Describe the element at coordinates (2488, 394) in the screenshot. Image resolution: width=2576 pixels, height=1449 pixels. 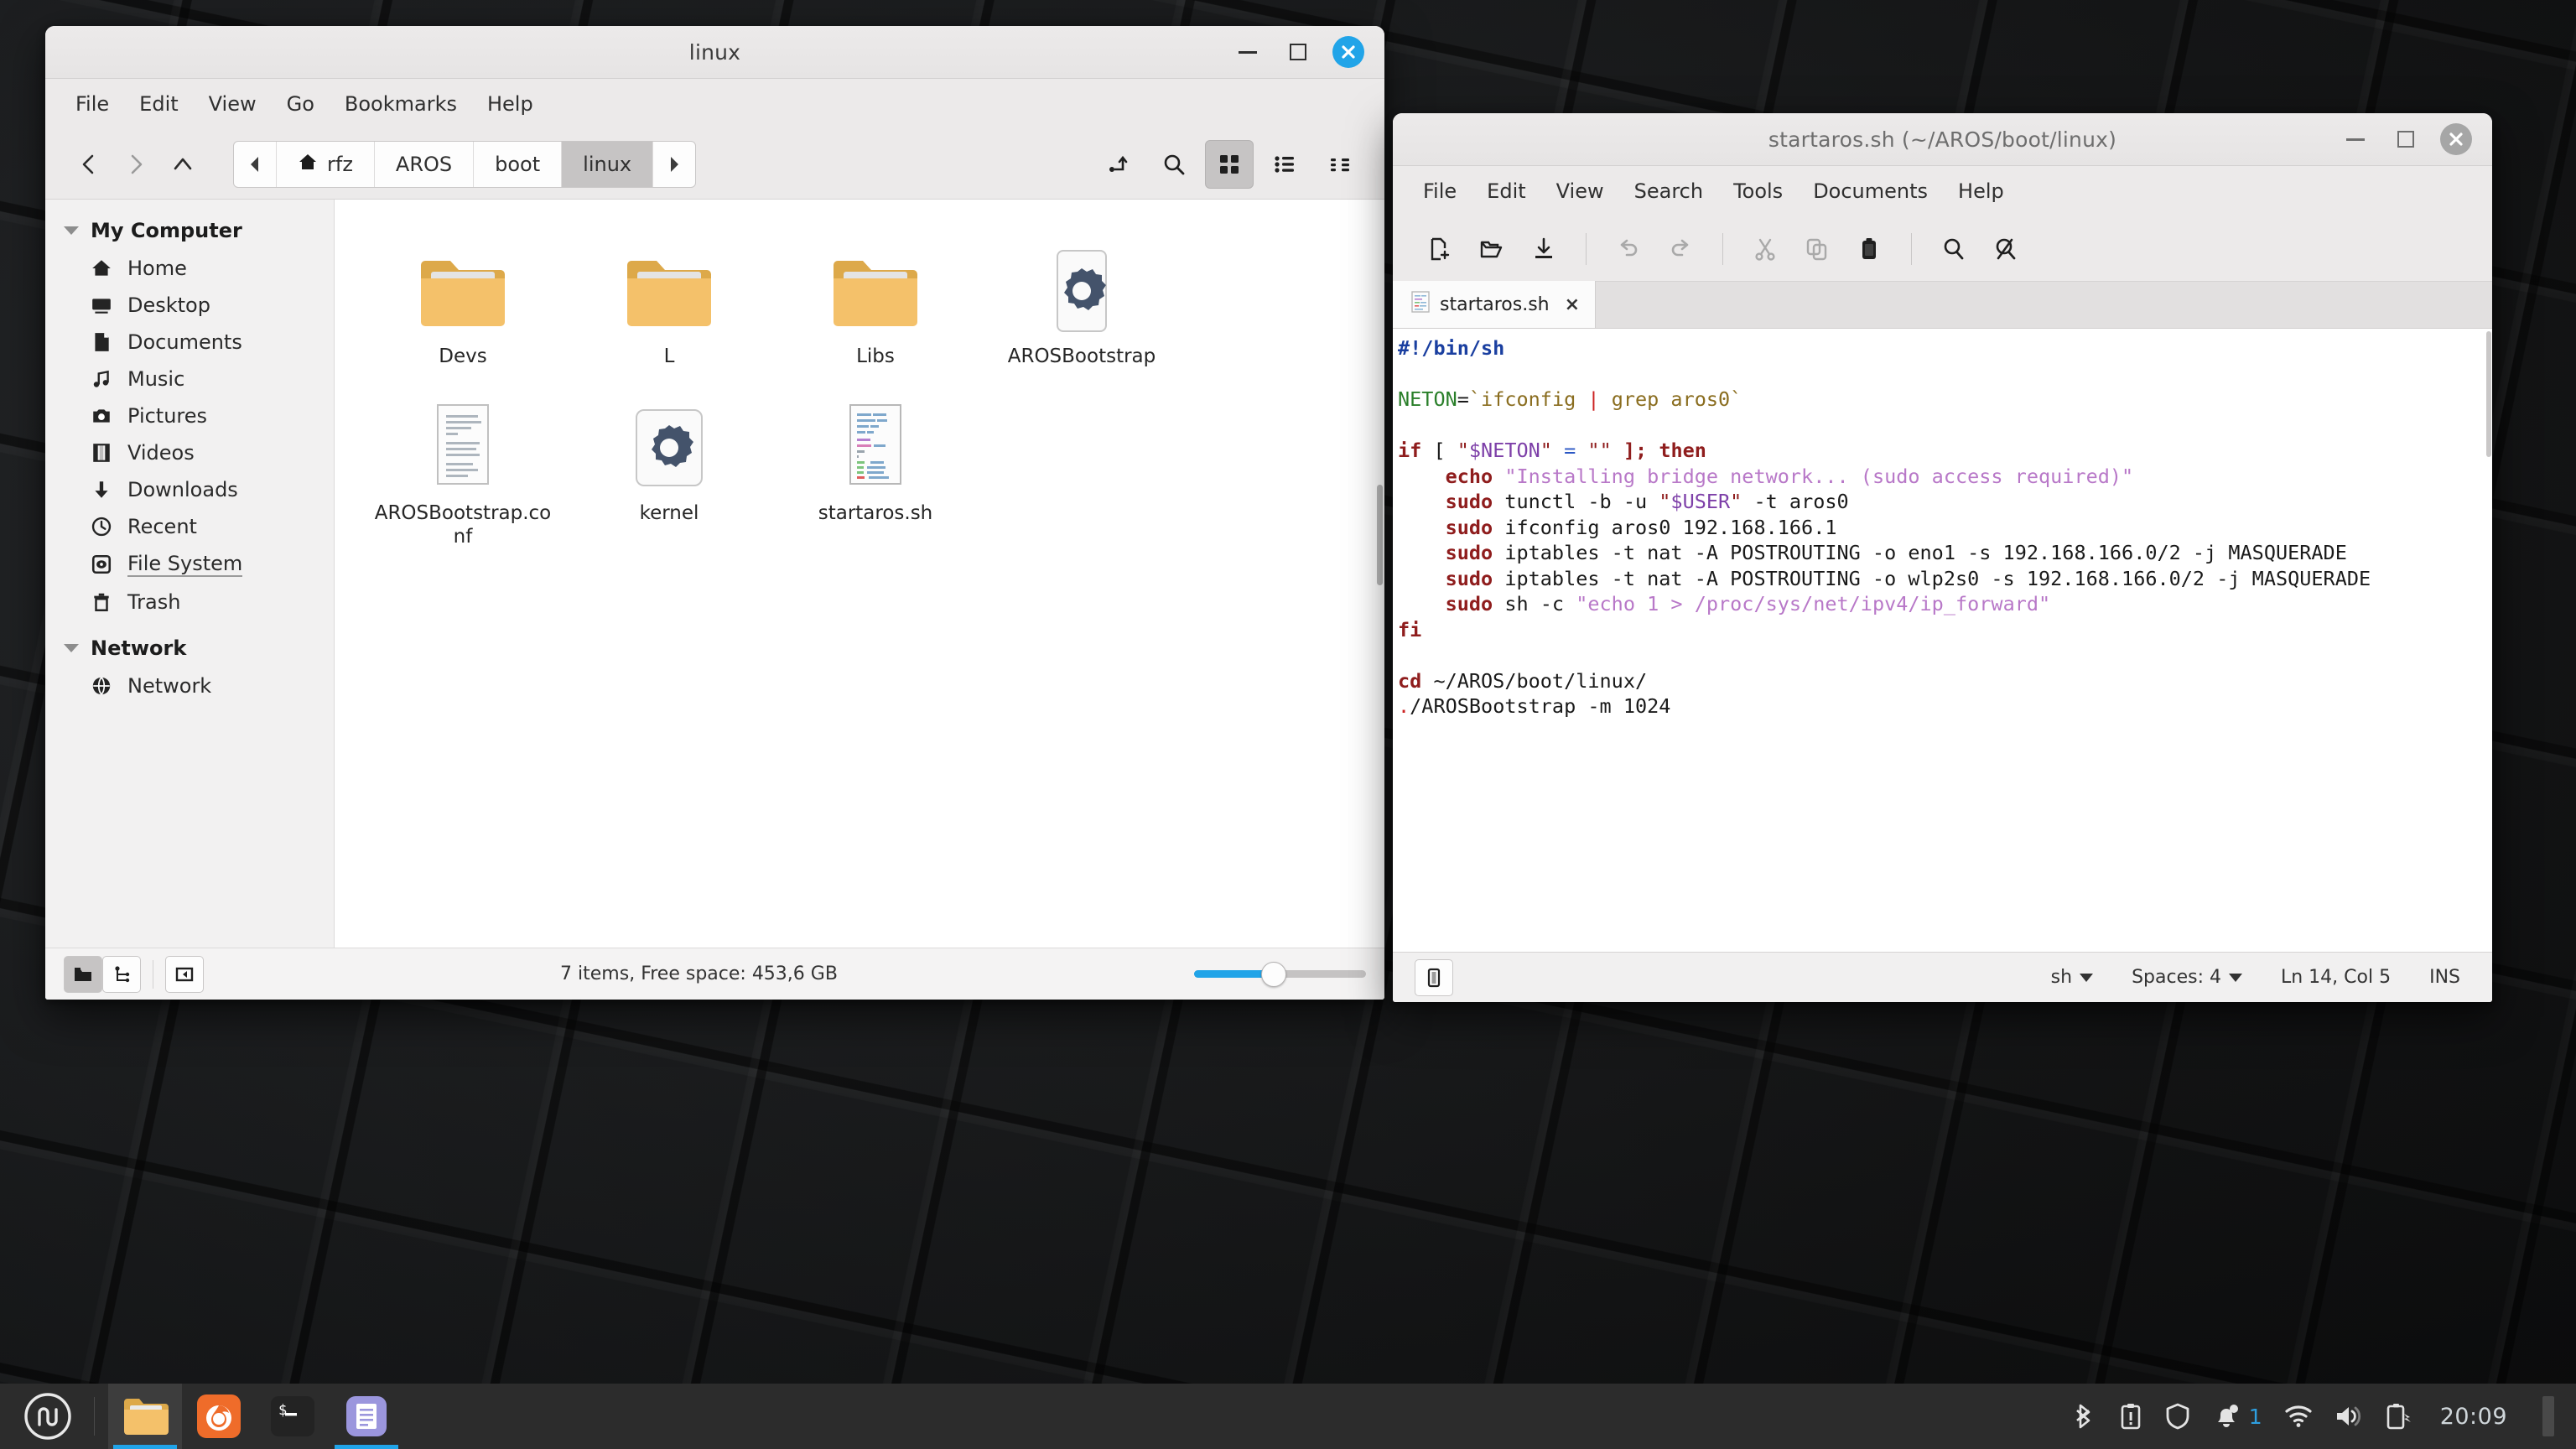
I see `editor-scrollbar` at that location.